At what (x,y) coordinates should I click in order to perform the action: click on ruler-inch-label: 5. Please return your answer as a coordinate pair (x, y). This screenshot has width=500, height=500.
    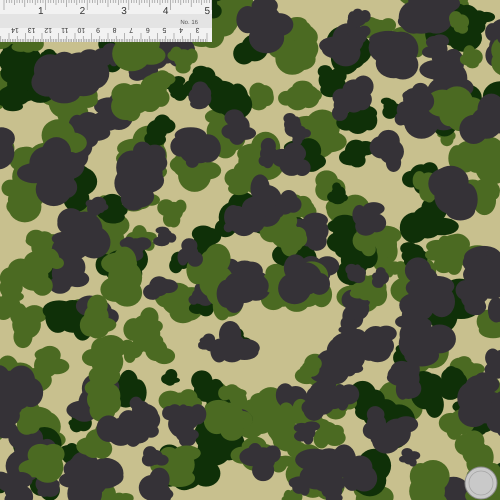
    Looking at the image, I should click on (207, 11).